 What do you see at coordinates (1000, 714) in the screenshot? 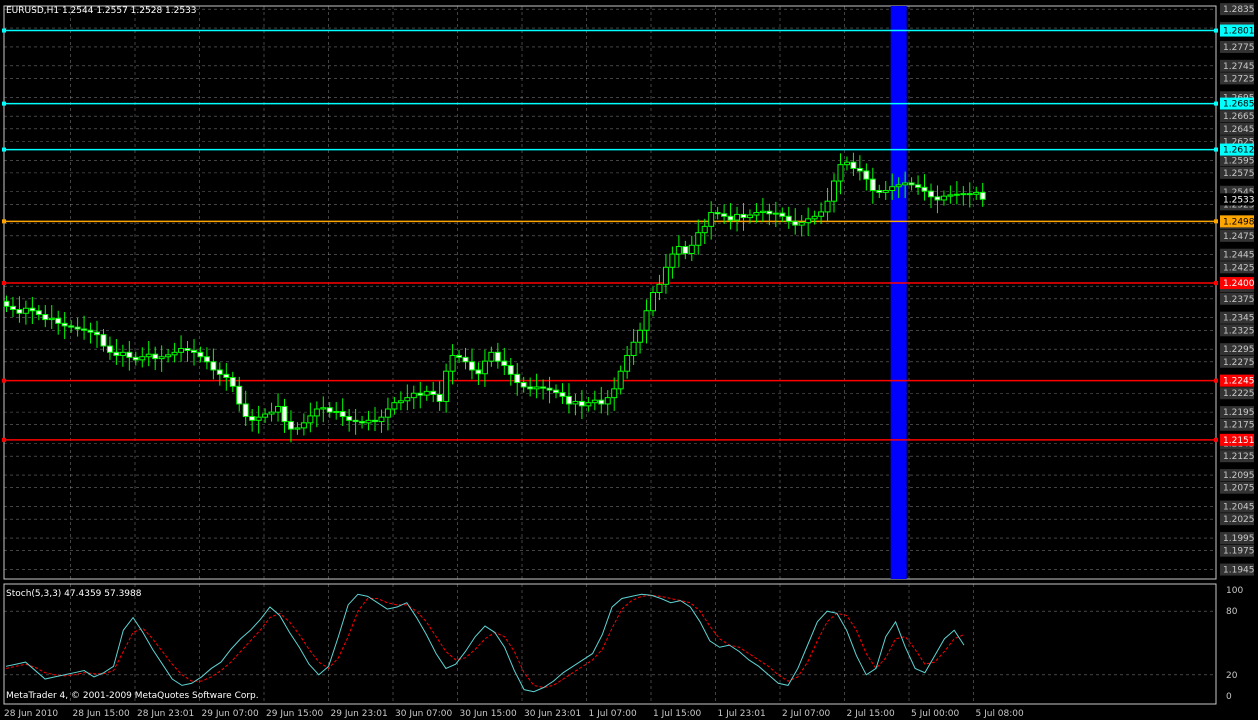
I see `time-tick-label: 5 Jul 08:00` at bounding box center [1000, 714].